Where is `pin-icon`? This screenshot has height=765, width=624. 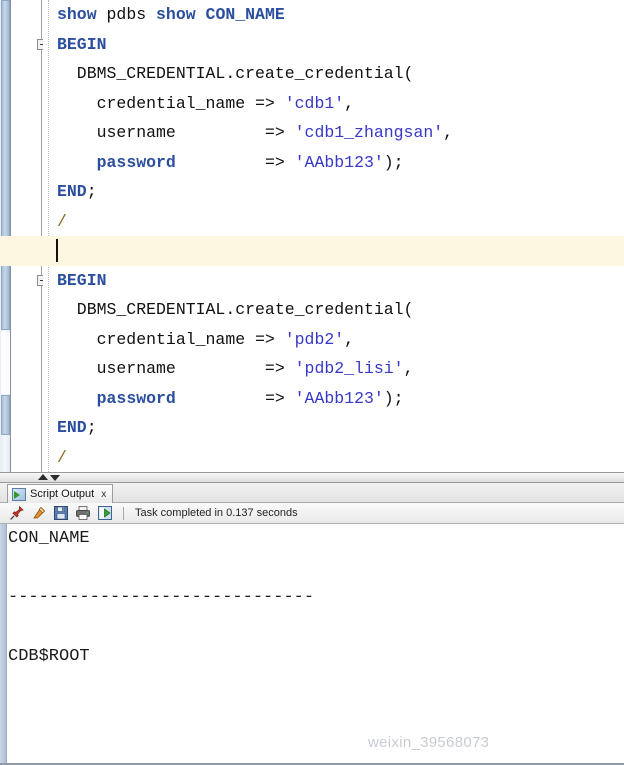
pin-icon is located at coordinates (17, 513).